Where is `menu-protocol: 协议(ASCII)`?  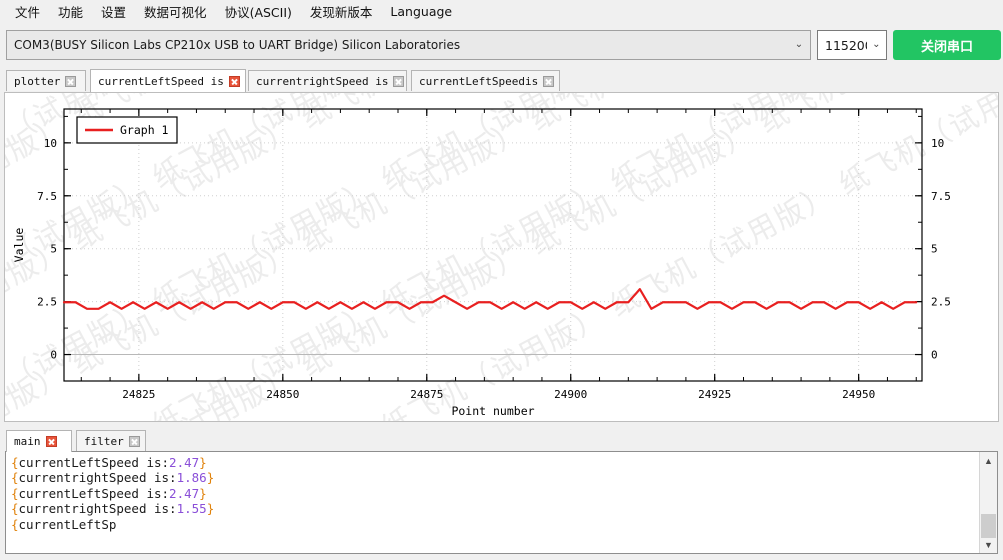
menu-protocol: 协议(ASCII) is located at coordinates (258, 11).